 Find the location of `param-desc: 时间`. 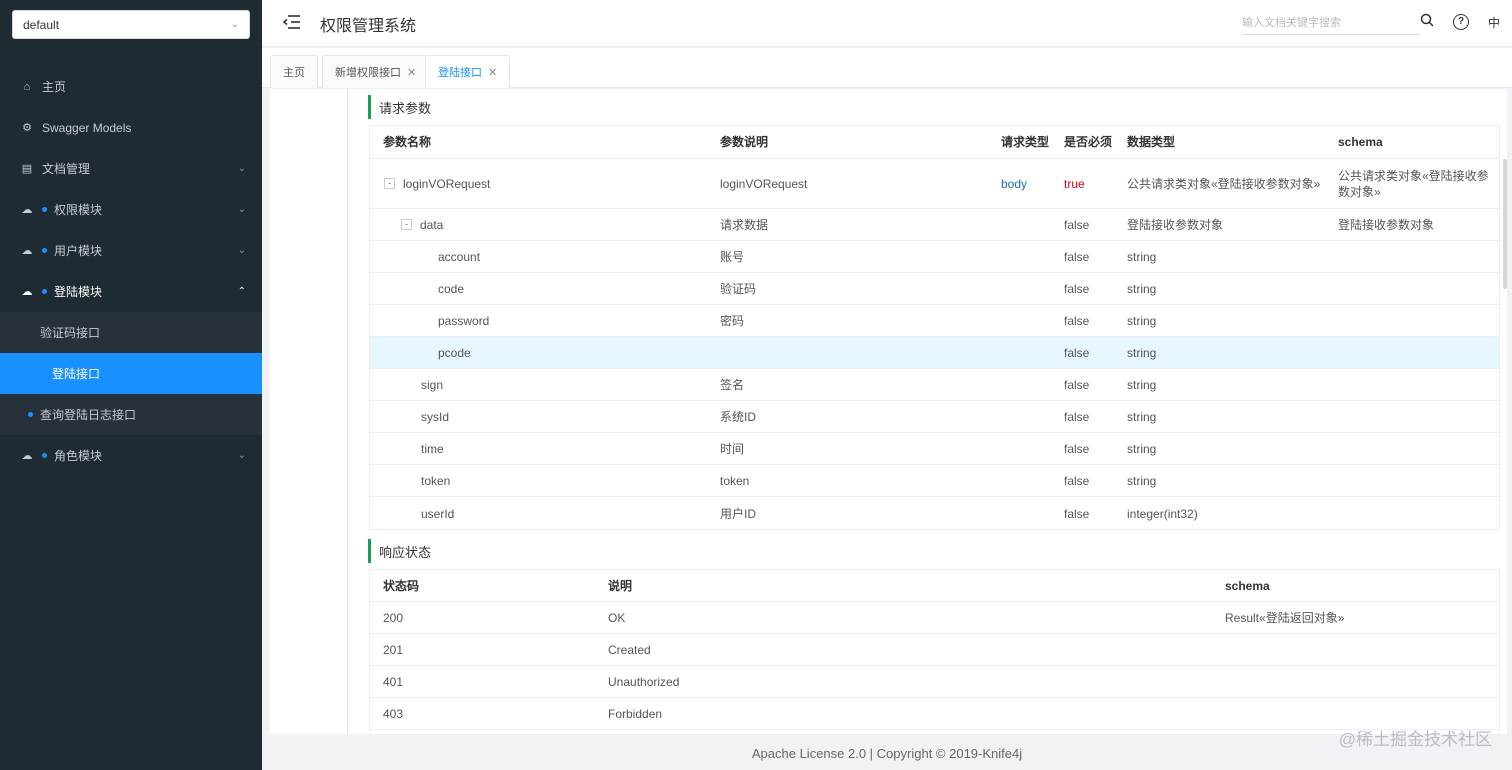

param-desc: 时间 is located at coordinates (732, 448).